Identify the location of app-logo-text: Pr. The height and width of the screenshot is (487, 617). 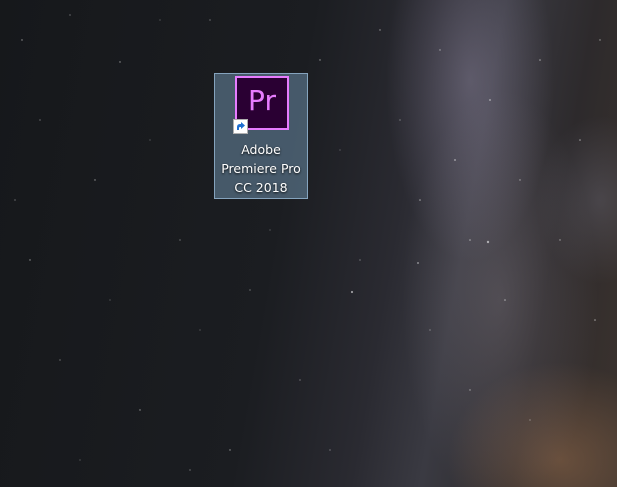
(262, 100).